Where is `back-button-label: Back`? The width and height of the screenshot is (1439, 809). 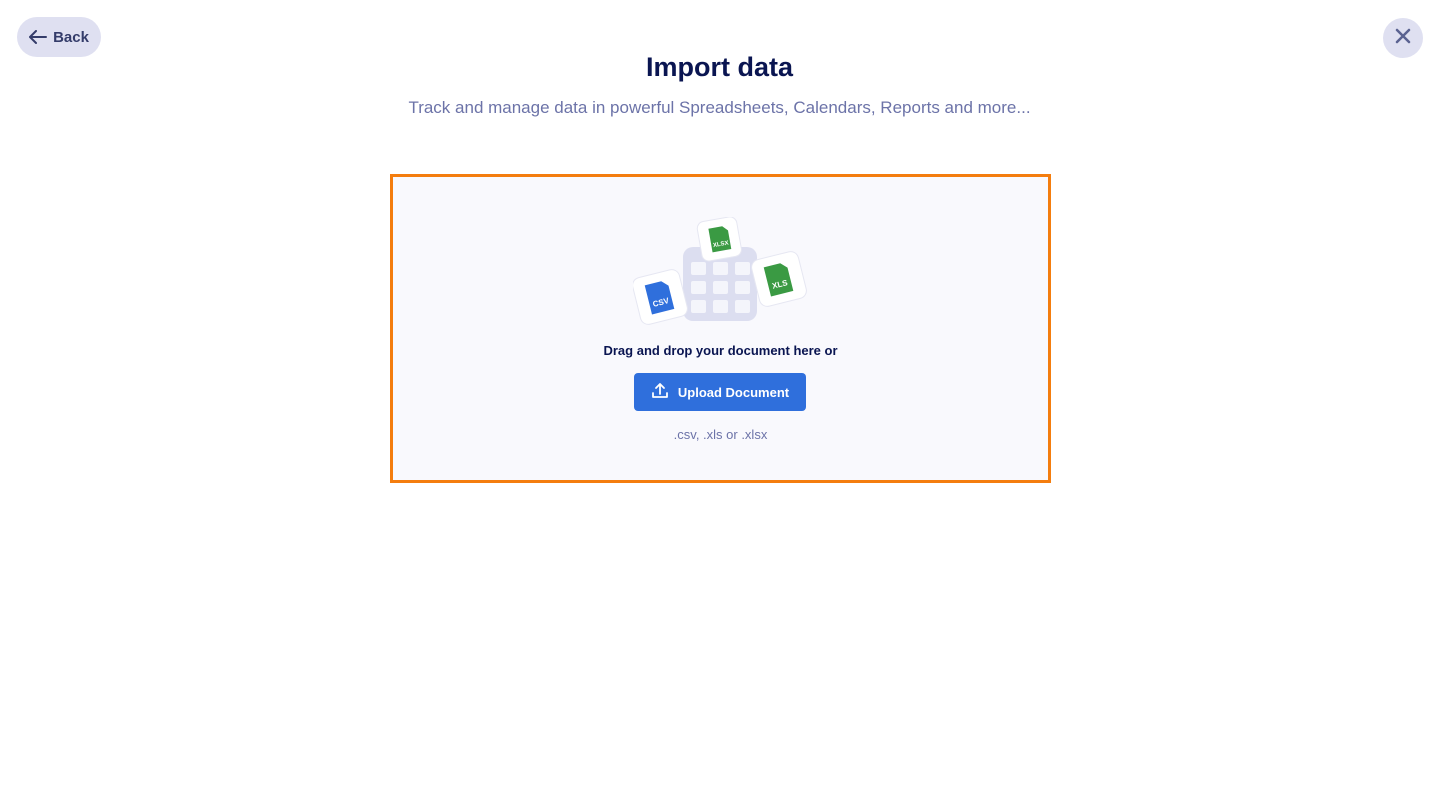
back-button-label: Back is located at coordinates (71, 37).